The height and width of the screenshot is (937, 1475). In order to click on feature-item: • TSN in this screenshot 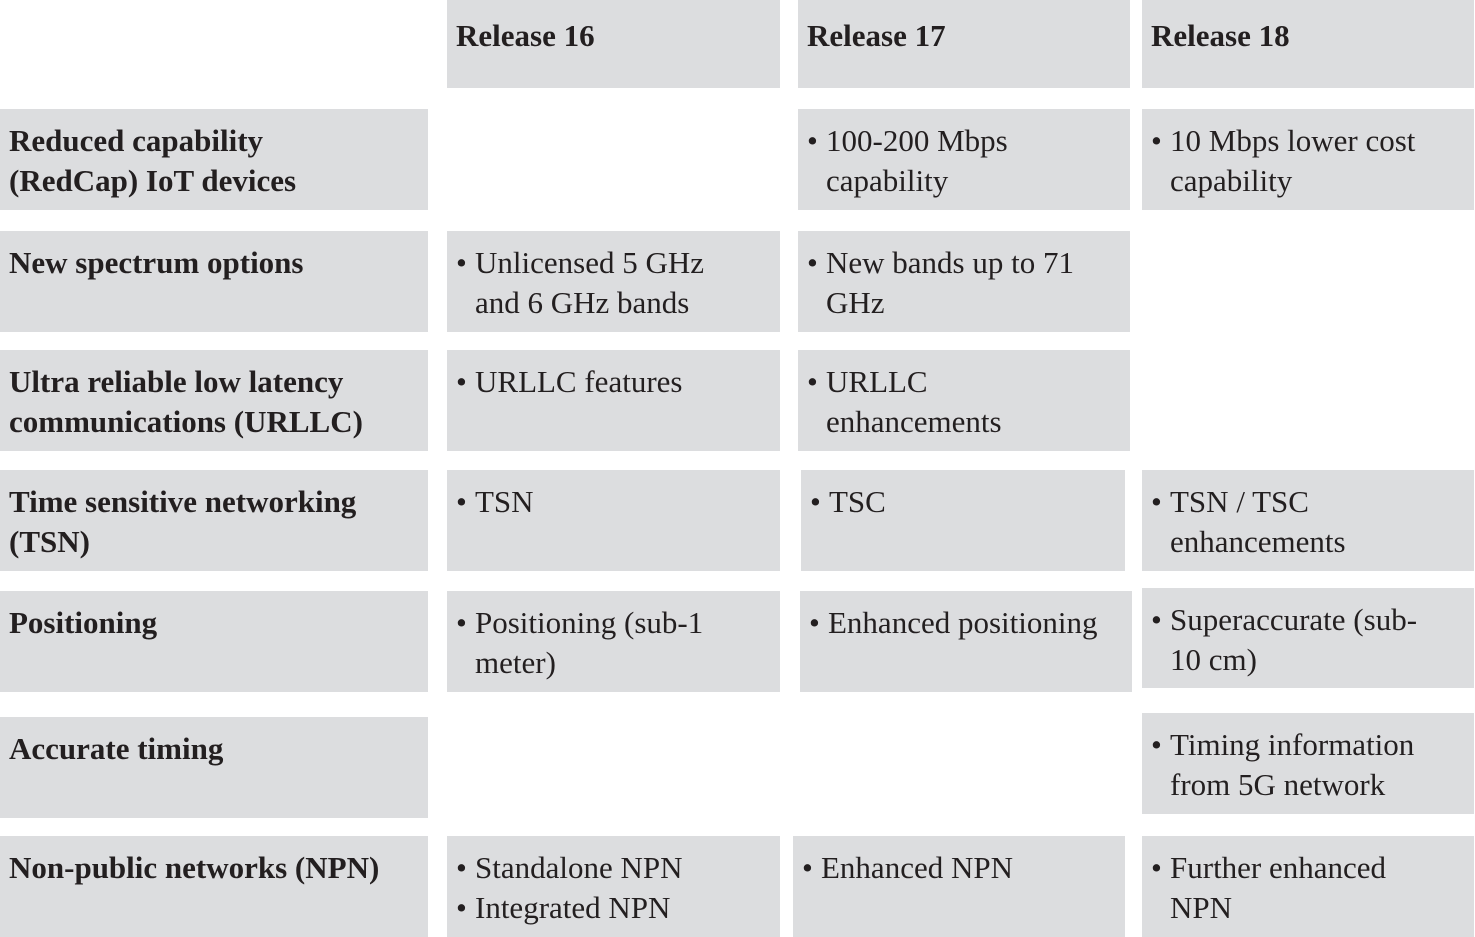, I will do `click(613, 502)`.